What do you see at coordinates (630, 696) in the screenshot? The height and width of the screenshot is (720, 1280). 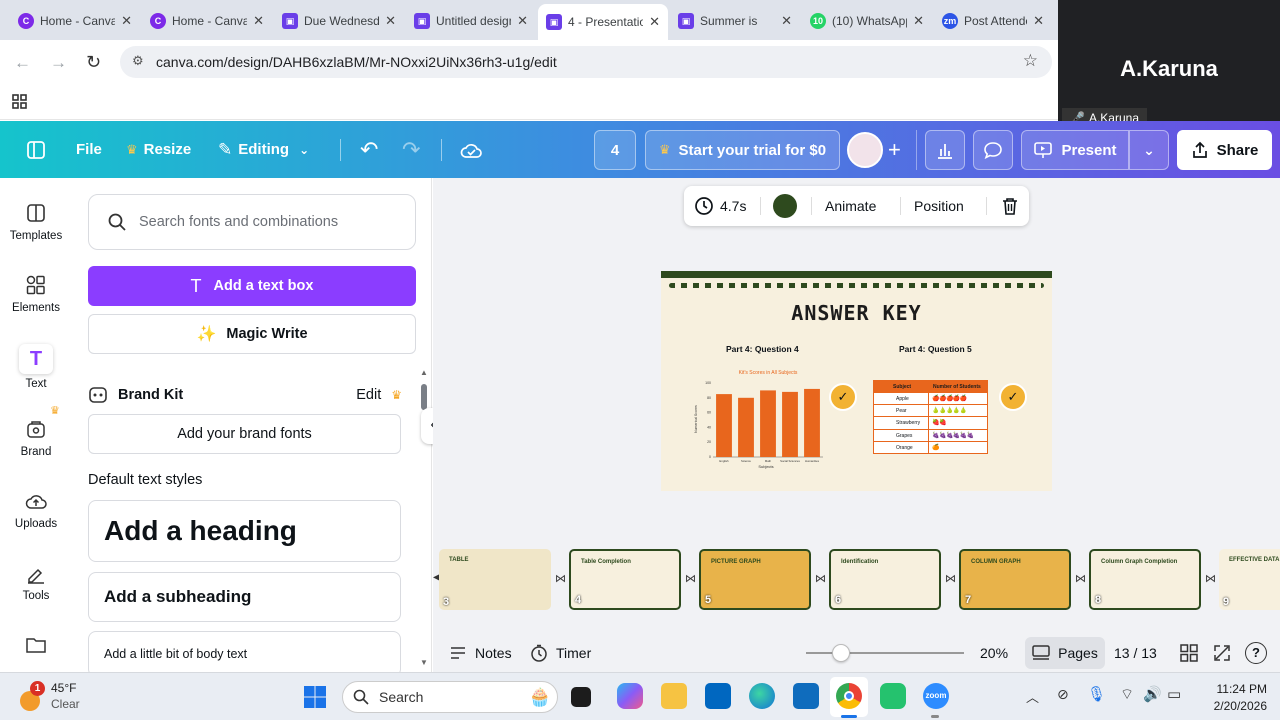 I see `m365-icon` at bounding box center [630, 696].